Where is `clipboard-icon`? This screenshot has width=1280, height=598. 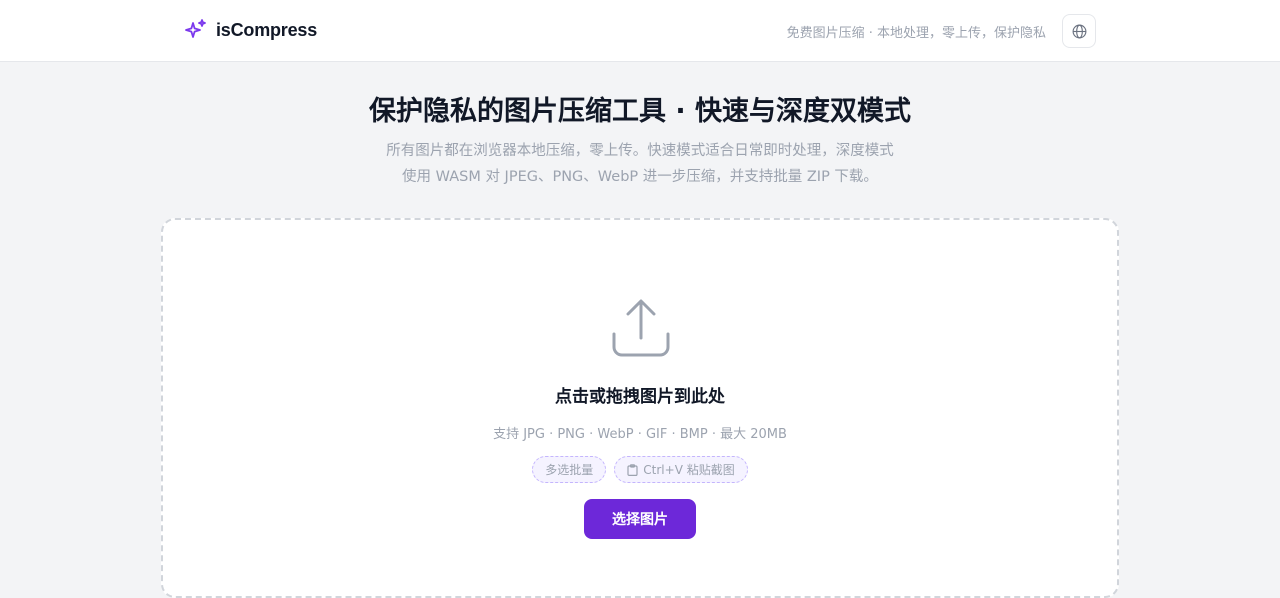 clipboard-icon is located at coordinates (632, 469).